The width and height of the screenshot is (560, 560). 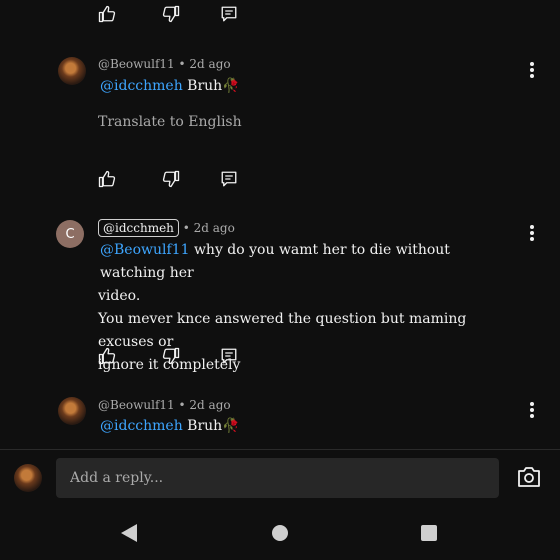 What do you see at coordinates (429, 533) in the screenshot?
I see `recents-square-icon` at bounding box center [429, 533].